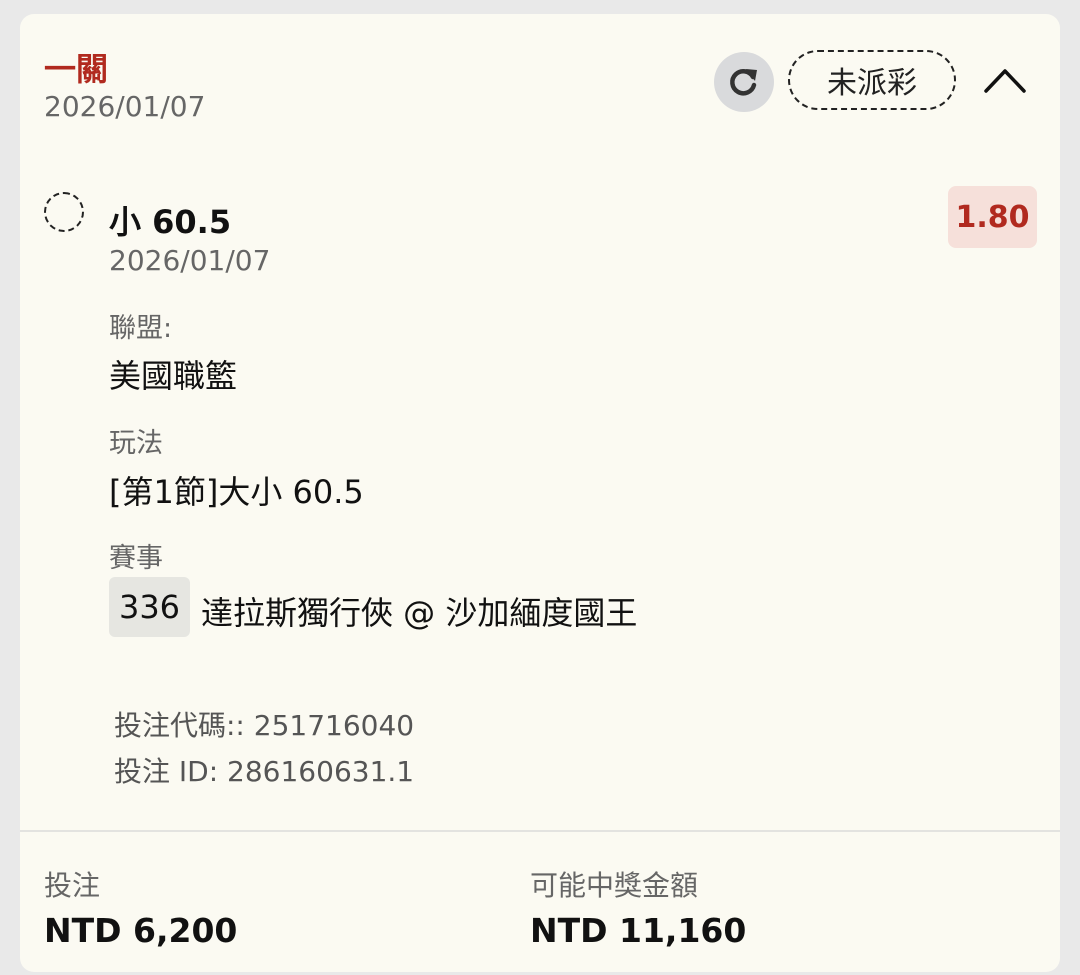  I want to click on event-name: 達拉斯獨行俠 @ 沙加緬度國王, so click(419, 613).